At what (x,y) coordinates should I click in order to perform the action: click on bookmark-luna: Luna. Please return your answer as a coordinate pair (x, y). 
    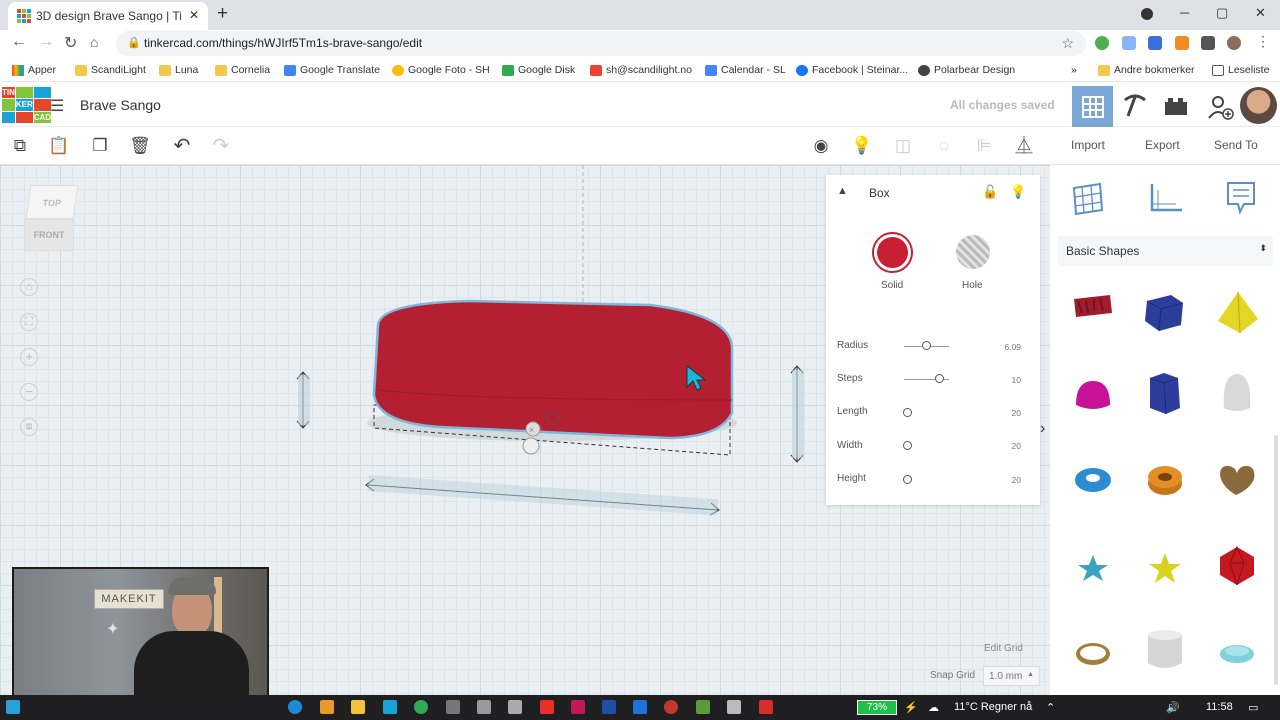
    Looking at the image, I should click on (178, 70).